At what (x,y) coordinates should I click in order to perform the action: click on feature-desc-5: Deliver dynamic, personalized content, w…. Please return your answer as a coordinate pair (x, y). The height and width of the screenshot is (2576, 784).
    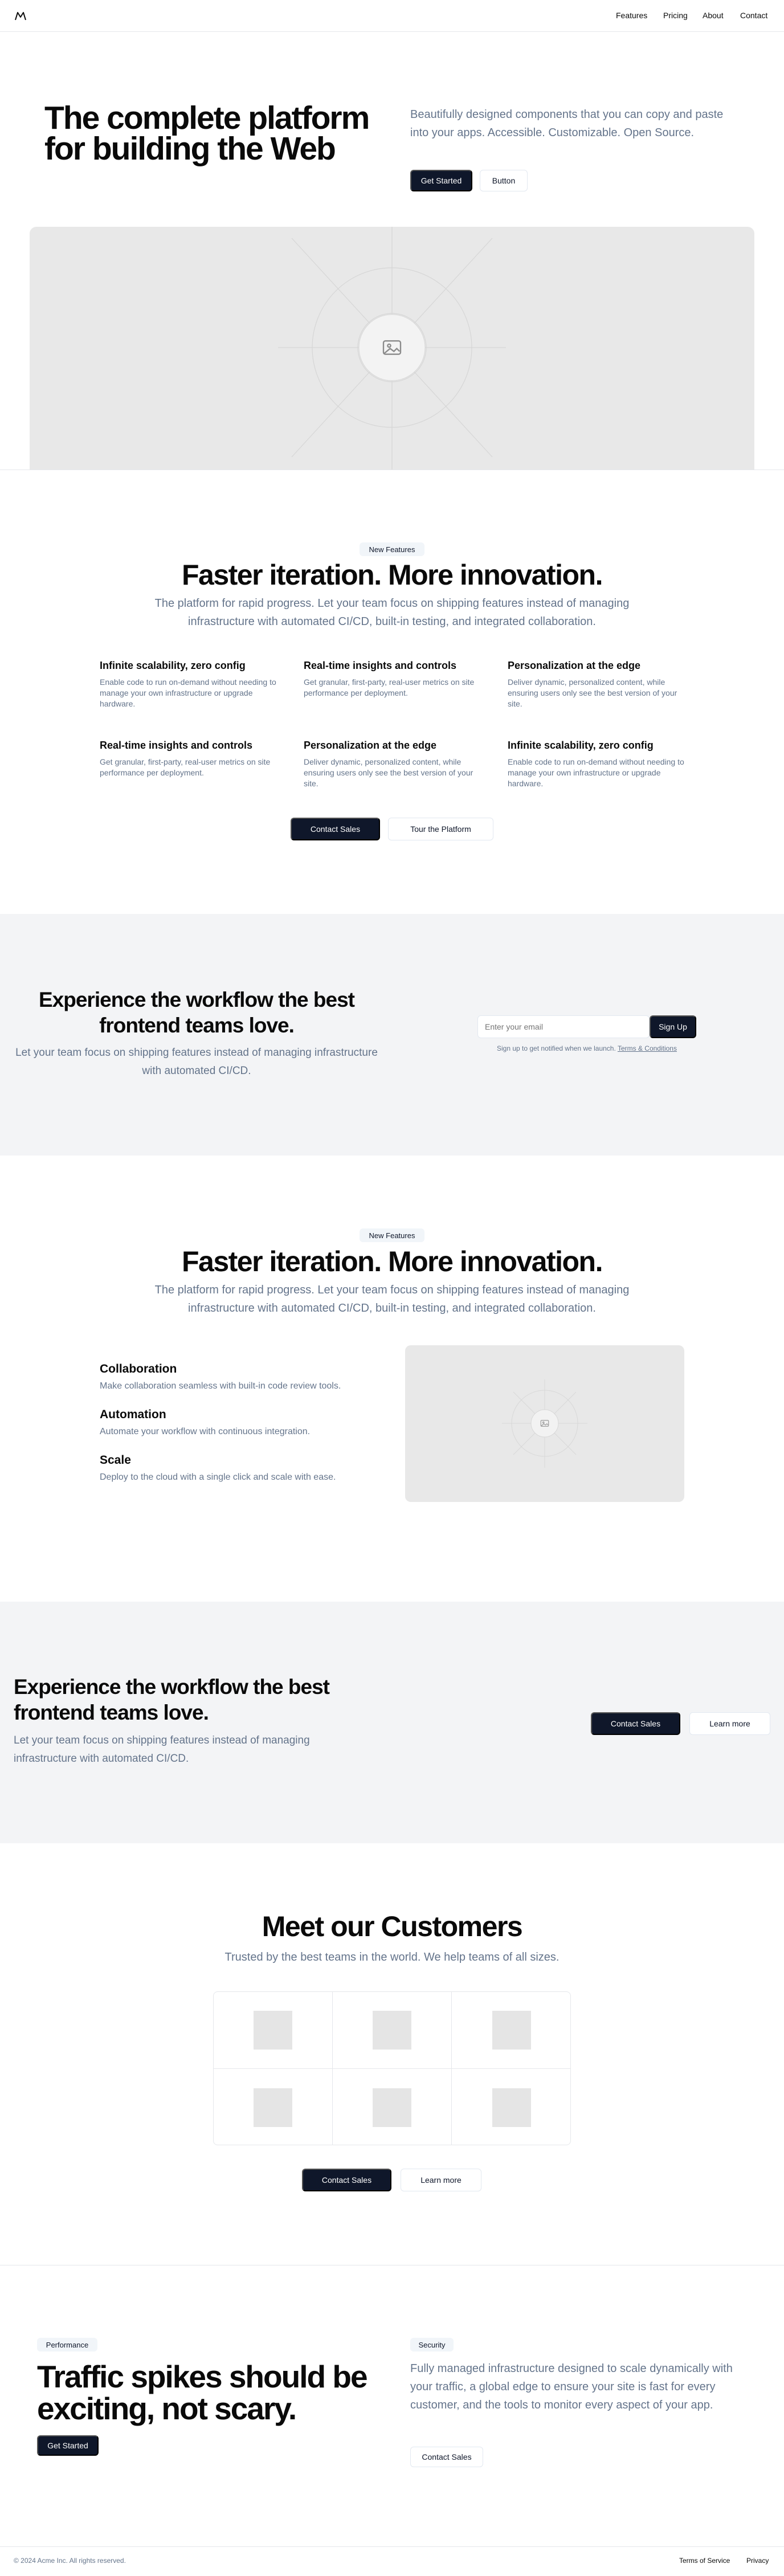
    Looking at the image, I should click on (388, 772).